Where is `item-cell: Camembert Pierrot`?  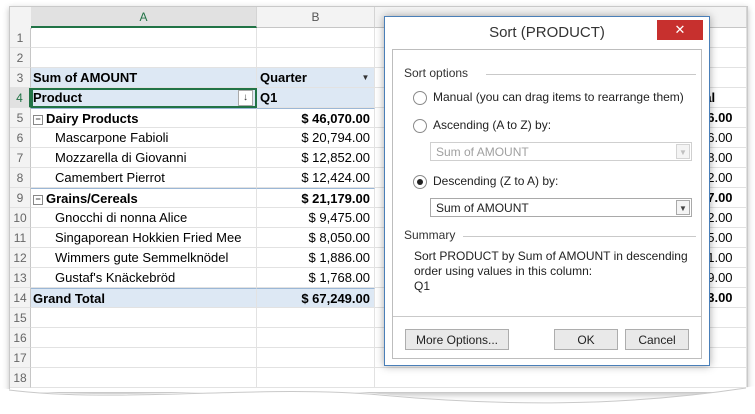 item-cell: Camembert Pierrot is located at coordinates (144, 178).